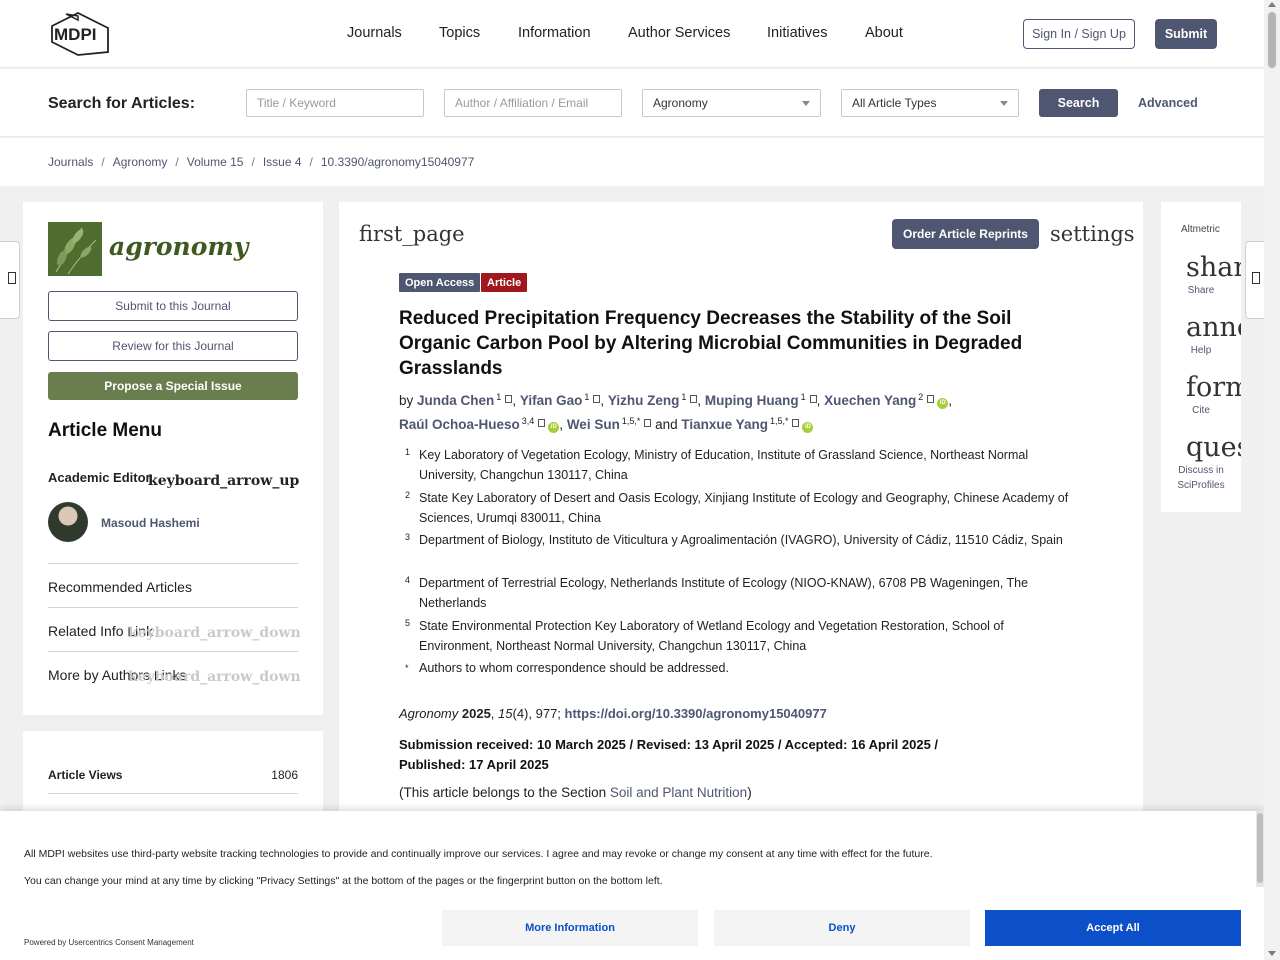  What do you see at coordinates (10, 280) in the screenshot?
I see `left-panel-toggle` at bounding box center [10, 280].